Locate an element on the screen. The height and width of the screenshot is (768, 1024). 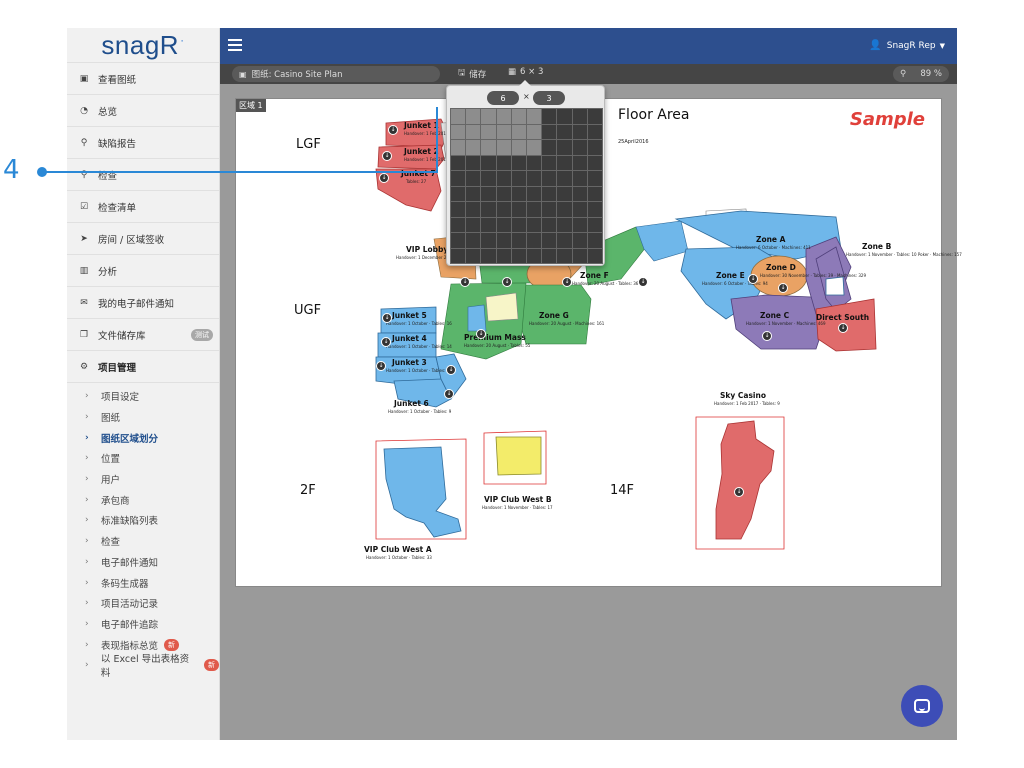
sidebar-item-email-notifications: ✉ 我的电子邮件通知 is located at coordinates (143, 302).